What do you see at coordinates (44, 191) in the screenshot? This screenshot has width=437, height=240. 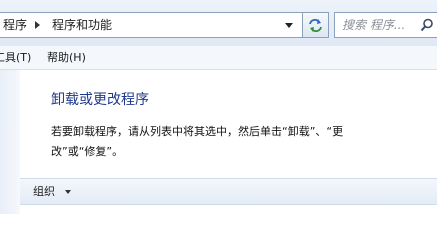 I see `organize-label: 组织` at bounding box center [44, 191].